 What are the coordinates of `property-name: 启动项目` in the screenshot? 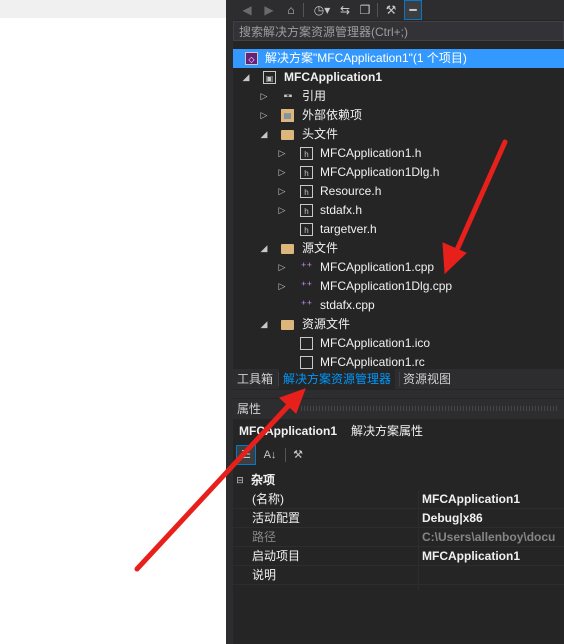 It's located at (276, 556).